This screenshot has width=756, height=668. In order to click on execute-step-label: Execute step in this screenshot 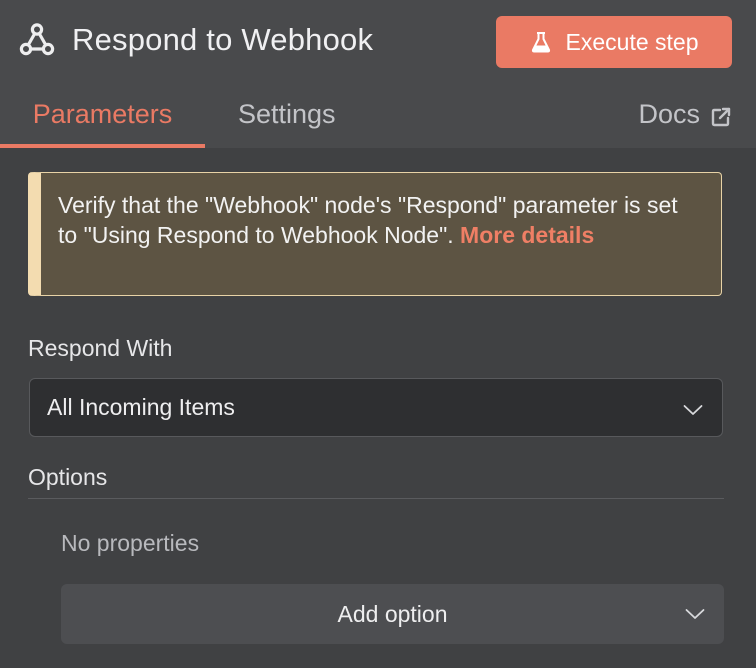, I will do `click(632, 41)`.